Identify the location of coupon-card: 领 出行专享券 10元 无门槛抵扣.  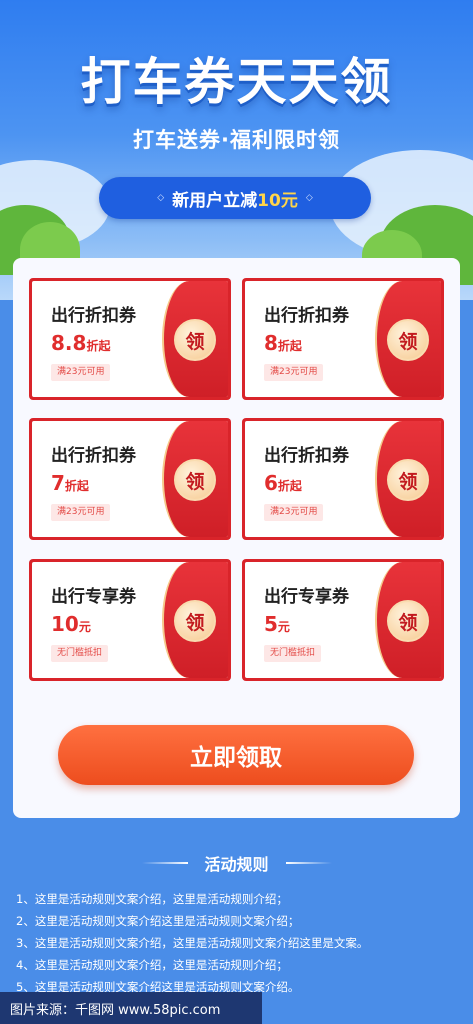
(130, 620).